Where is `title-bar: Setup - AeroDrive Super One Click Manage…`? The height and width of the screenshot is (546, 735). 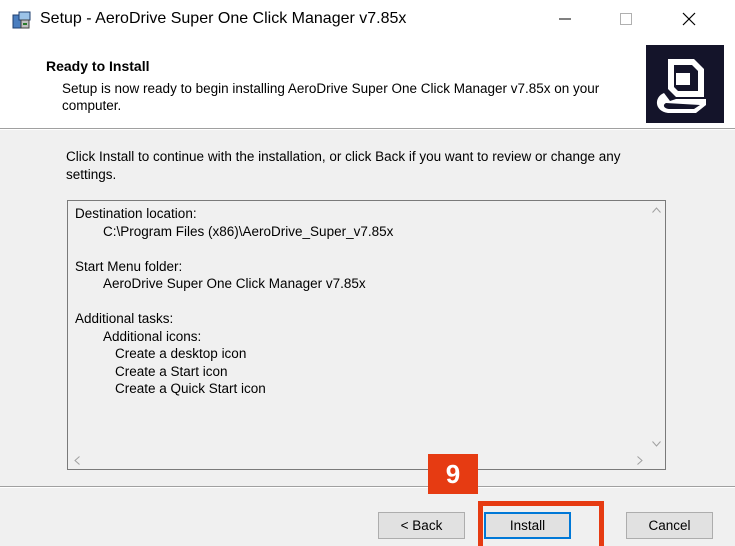 title-bar: Setup - AeroDrive Super One Click Manage… is located at coordinates (367, 20).